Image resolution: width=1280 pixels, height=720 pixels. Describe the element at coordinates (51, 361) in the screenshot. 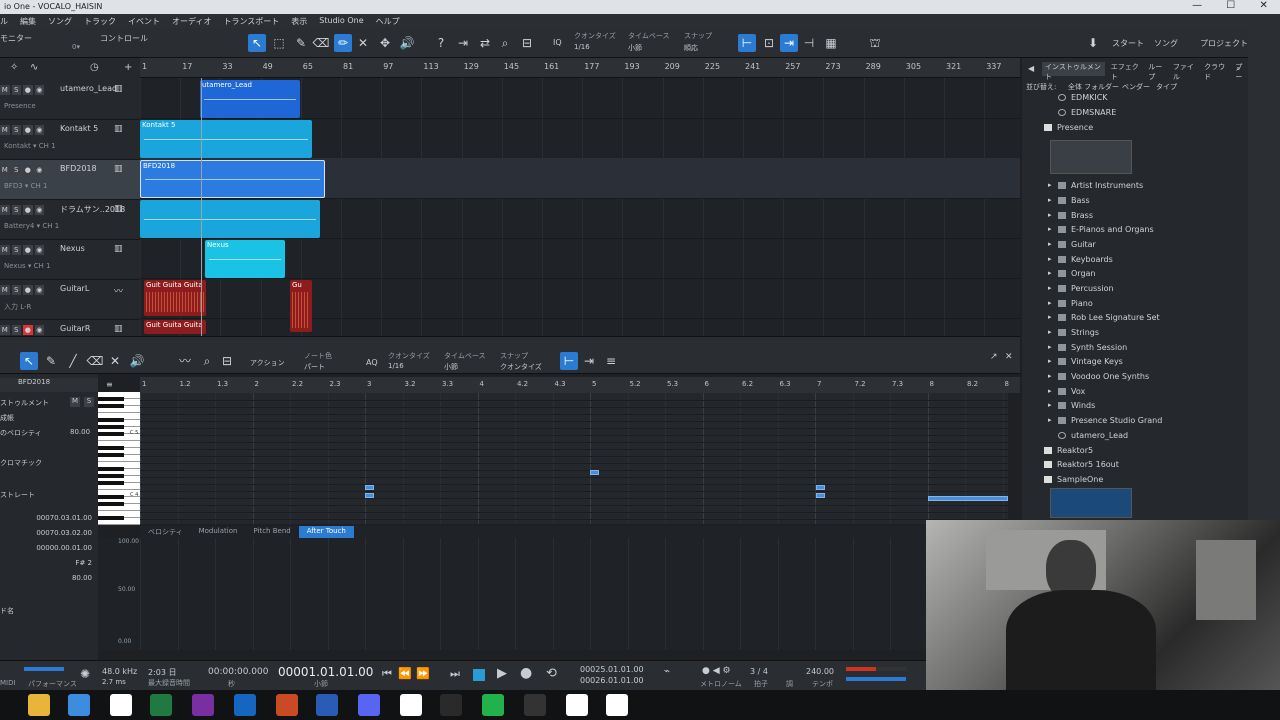

I see `editor-pencil-tool-icon: ✎` at that location.